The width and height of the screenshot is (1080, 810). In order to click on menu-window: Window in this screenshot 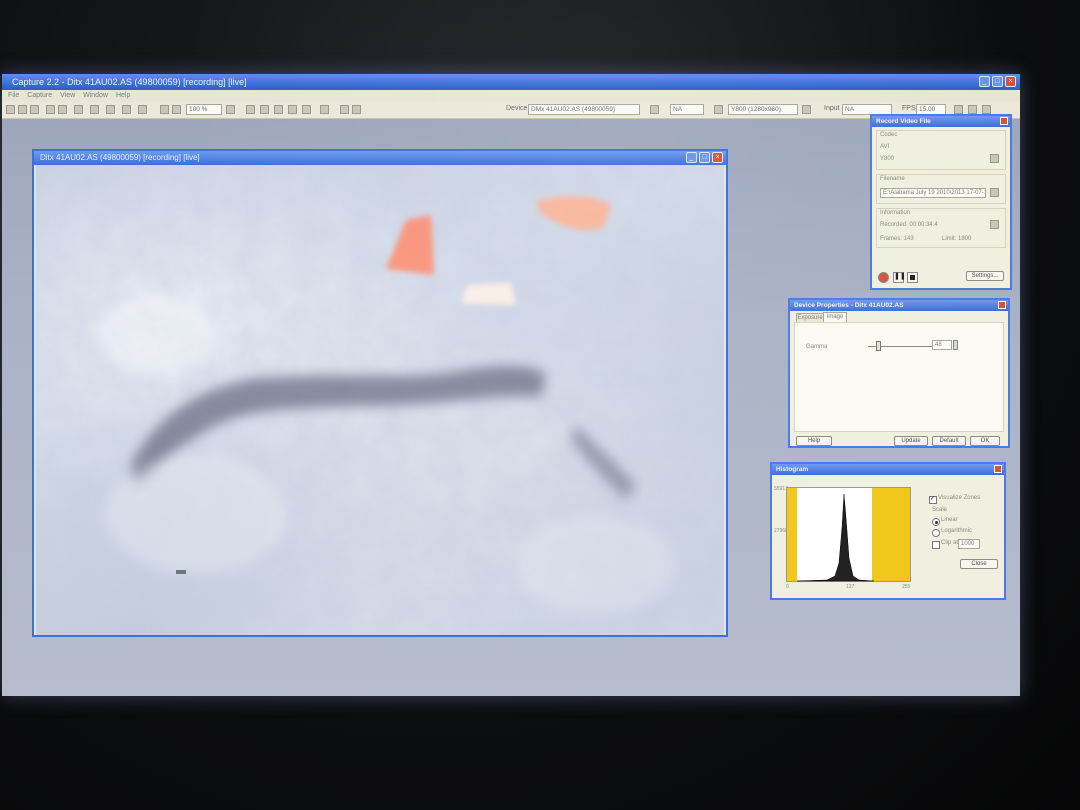, I will do `click(95, 95)`.